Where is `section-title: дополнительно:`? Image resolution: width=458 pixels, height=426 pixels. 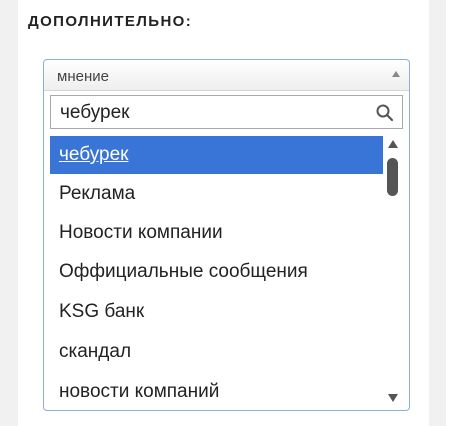
section-title: дополнительно: is located at coordinates (110, 21).